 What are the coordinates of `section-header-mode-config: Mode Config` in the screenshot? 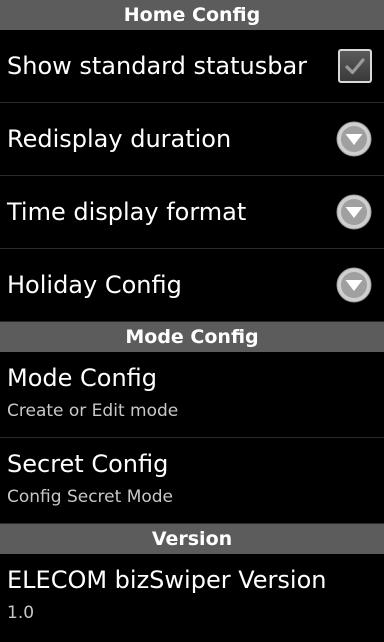 It's located at (192, 337).